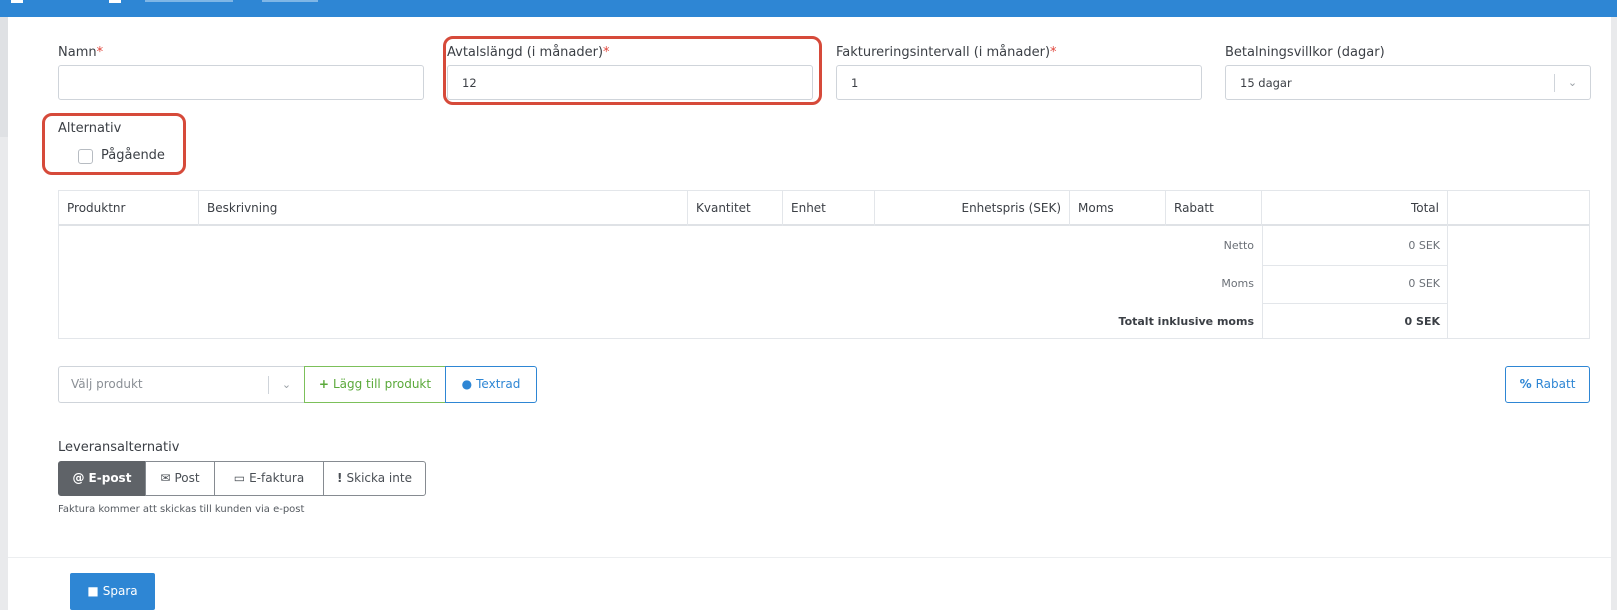 The image size is (1617, 610). Describe the element at coordinates (81, 52) in the screenshot. I see `name-label: Namn*` at that location.